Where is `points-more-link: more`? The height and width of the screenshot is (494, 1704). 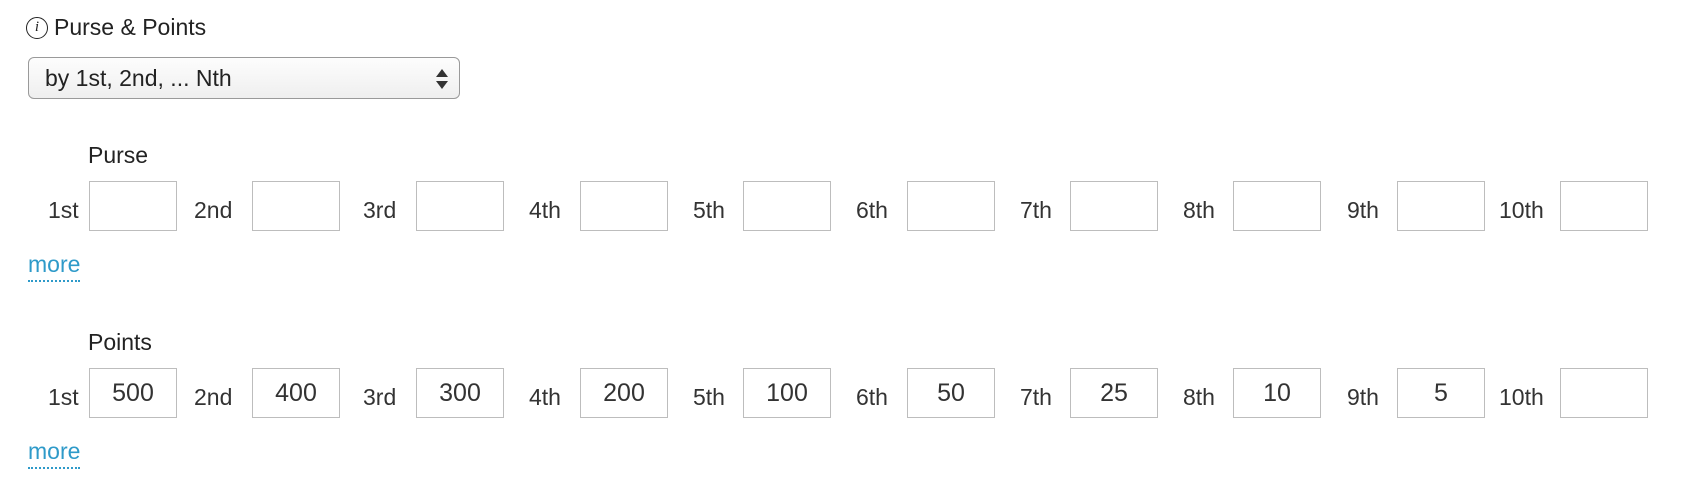 points-more-link: more is located at coordinates (54, 454).